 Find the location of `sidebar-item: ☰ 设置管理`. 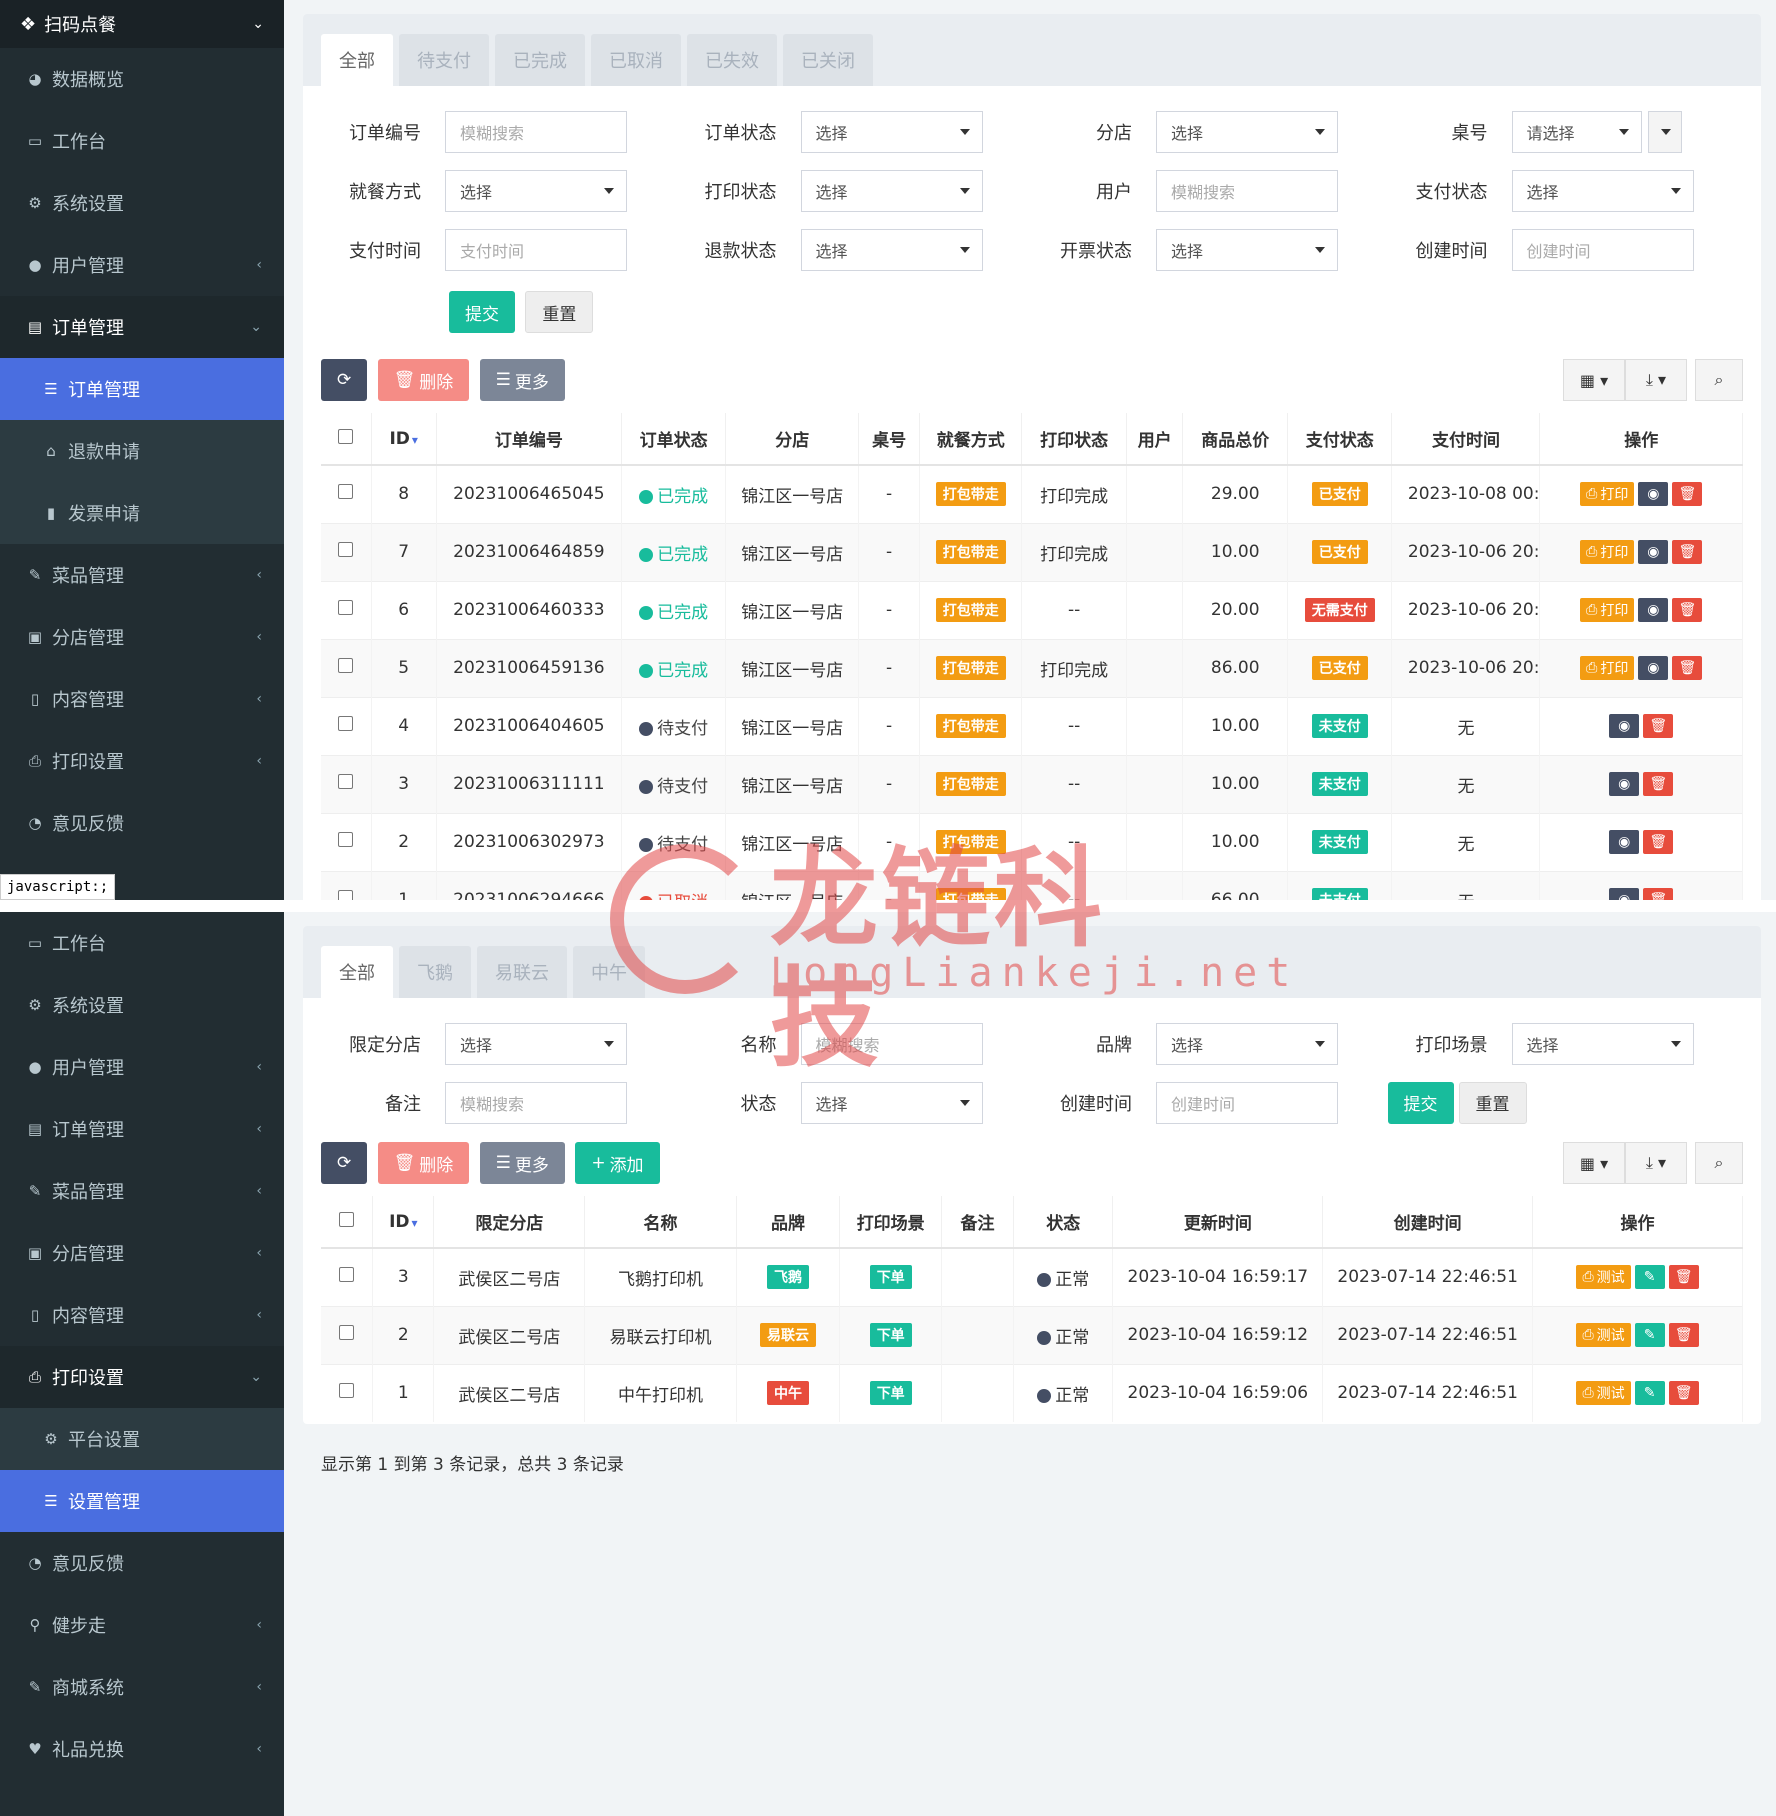

sidebar-item: ☰ 设置管理 is located at coordinates (142, 1501).